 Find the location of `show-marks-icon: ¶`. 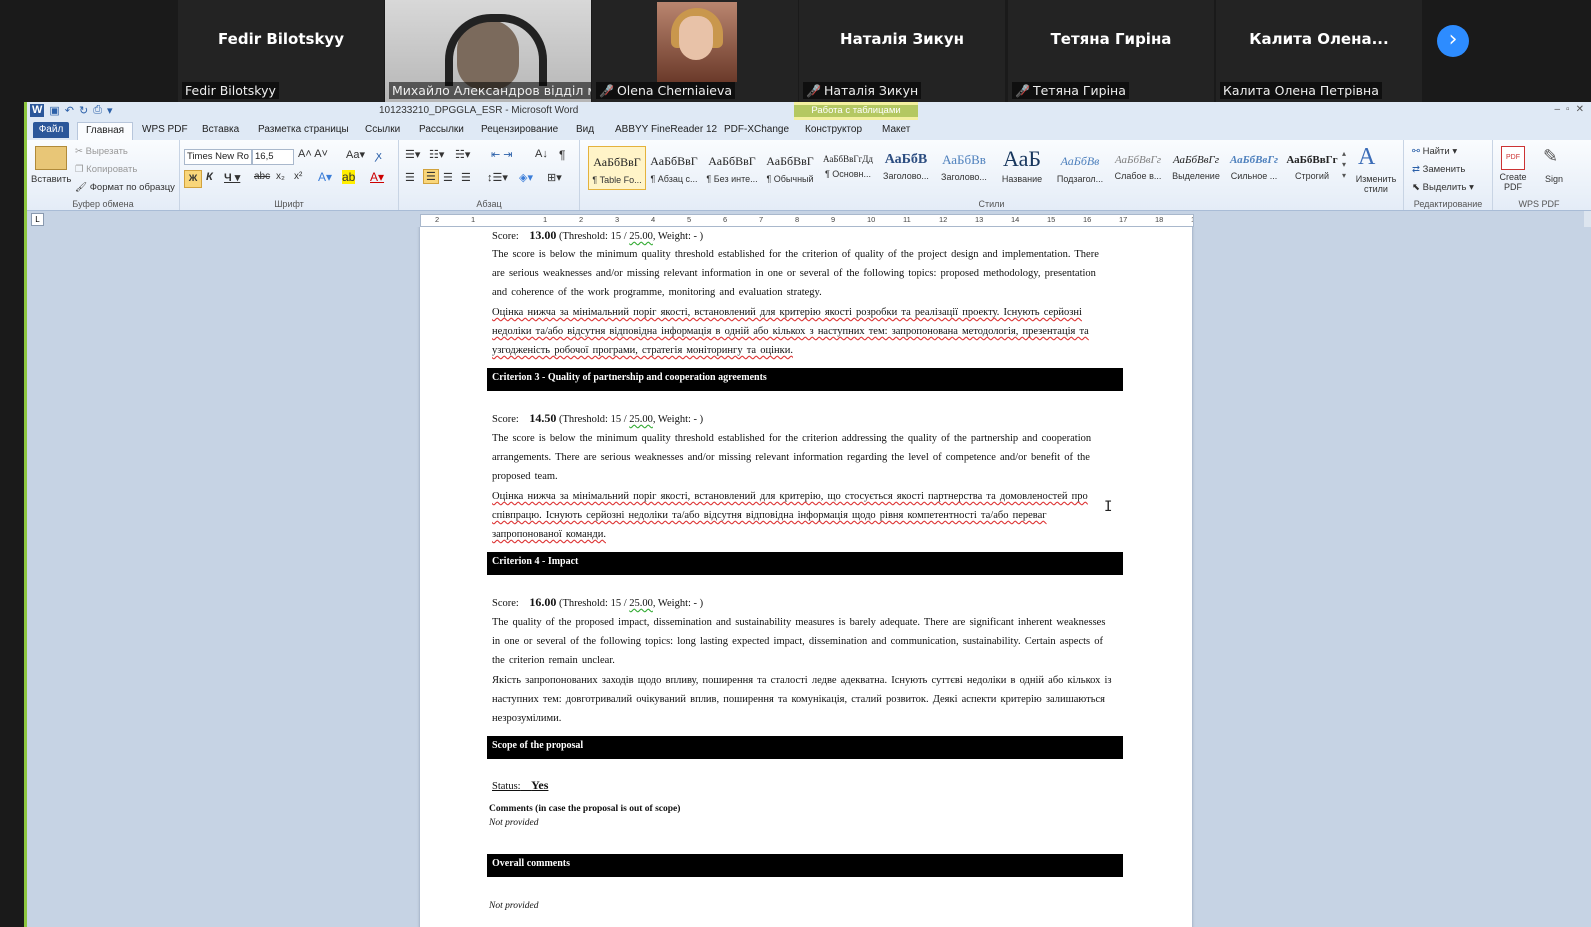

show-marks-icon: ¶ is located at coordinates (562, 155).